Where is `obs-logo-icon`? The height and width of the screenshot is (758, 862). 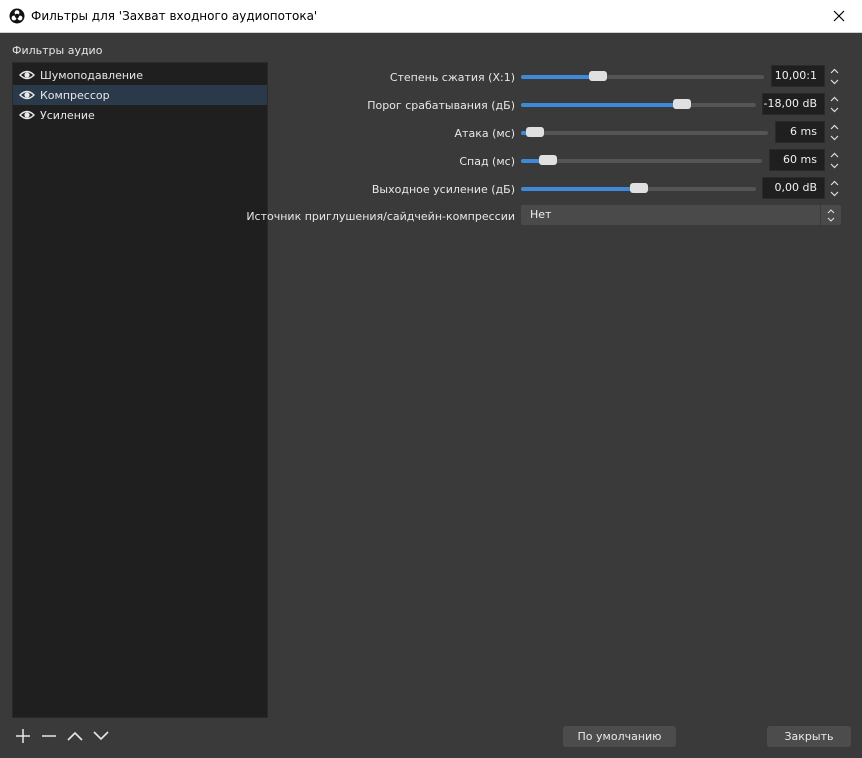
obs-logo-icon is located at coordinates (17, 16).